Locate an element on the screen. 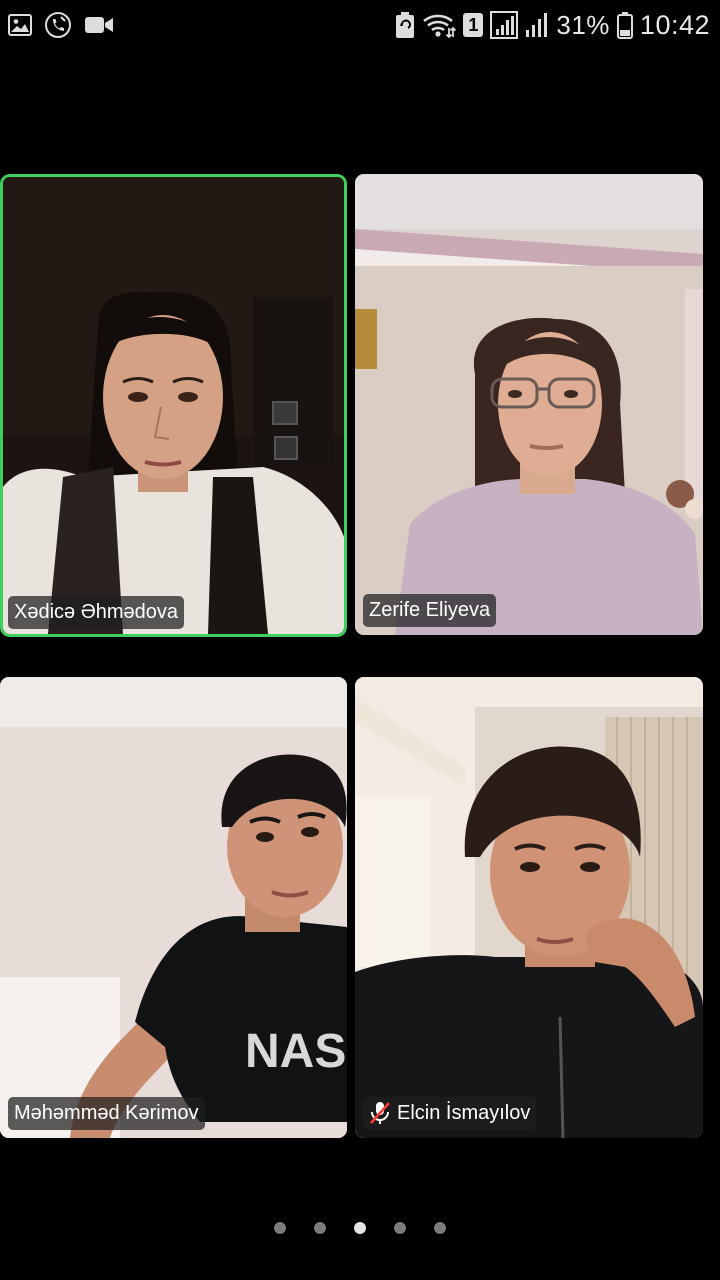  battery-percent: 31% is located at coordinates (583, 25).